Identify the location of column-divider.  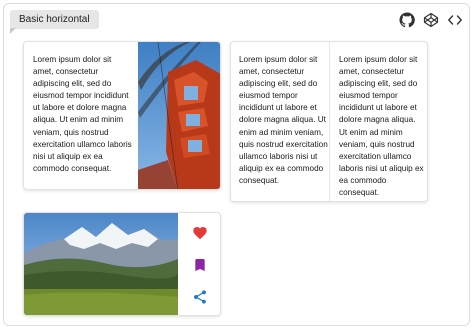
(329, 121).